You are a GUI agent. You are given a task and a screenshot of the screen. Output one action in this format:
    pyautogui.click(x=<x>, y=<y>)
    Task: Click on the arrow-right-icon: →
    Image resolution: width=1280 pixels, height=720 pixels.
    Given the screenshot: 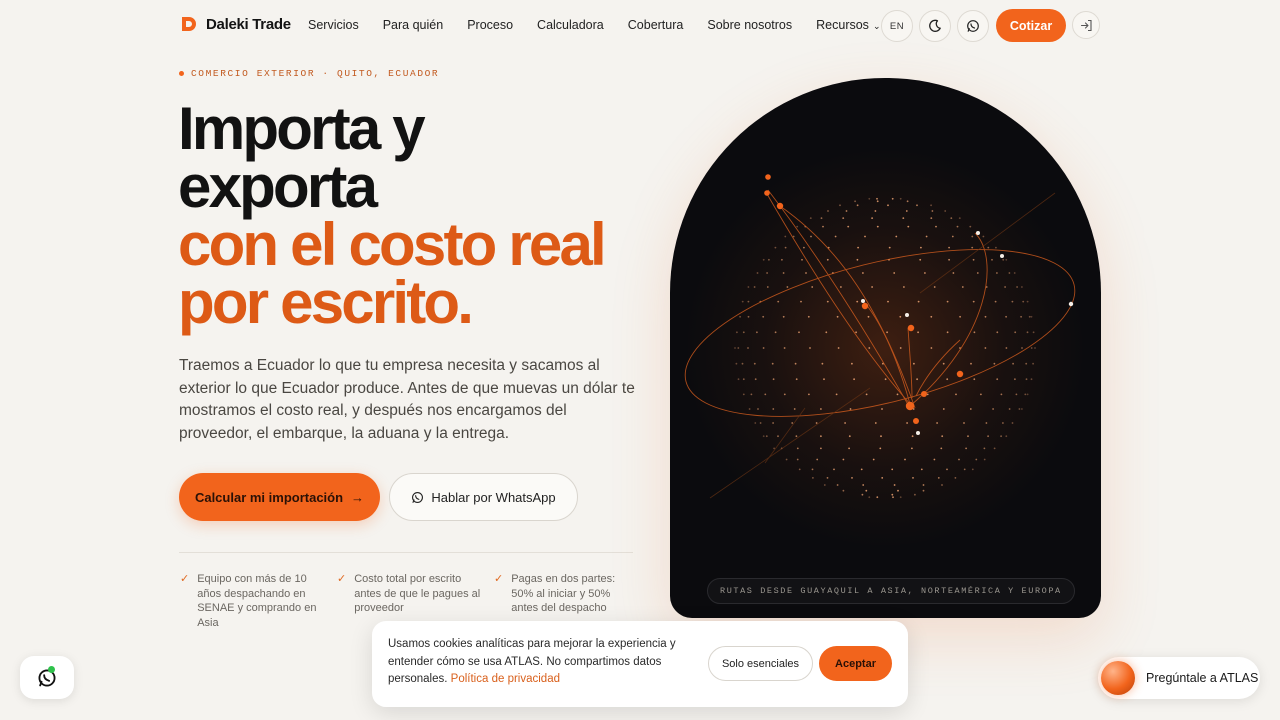 What is the action you would take?
    pyautogui.click(x=358, y=497)
    